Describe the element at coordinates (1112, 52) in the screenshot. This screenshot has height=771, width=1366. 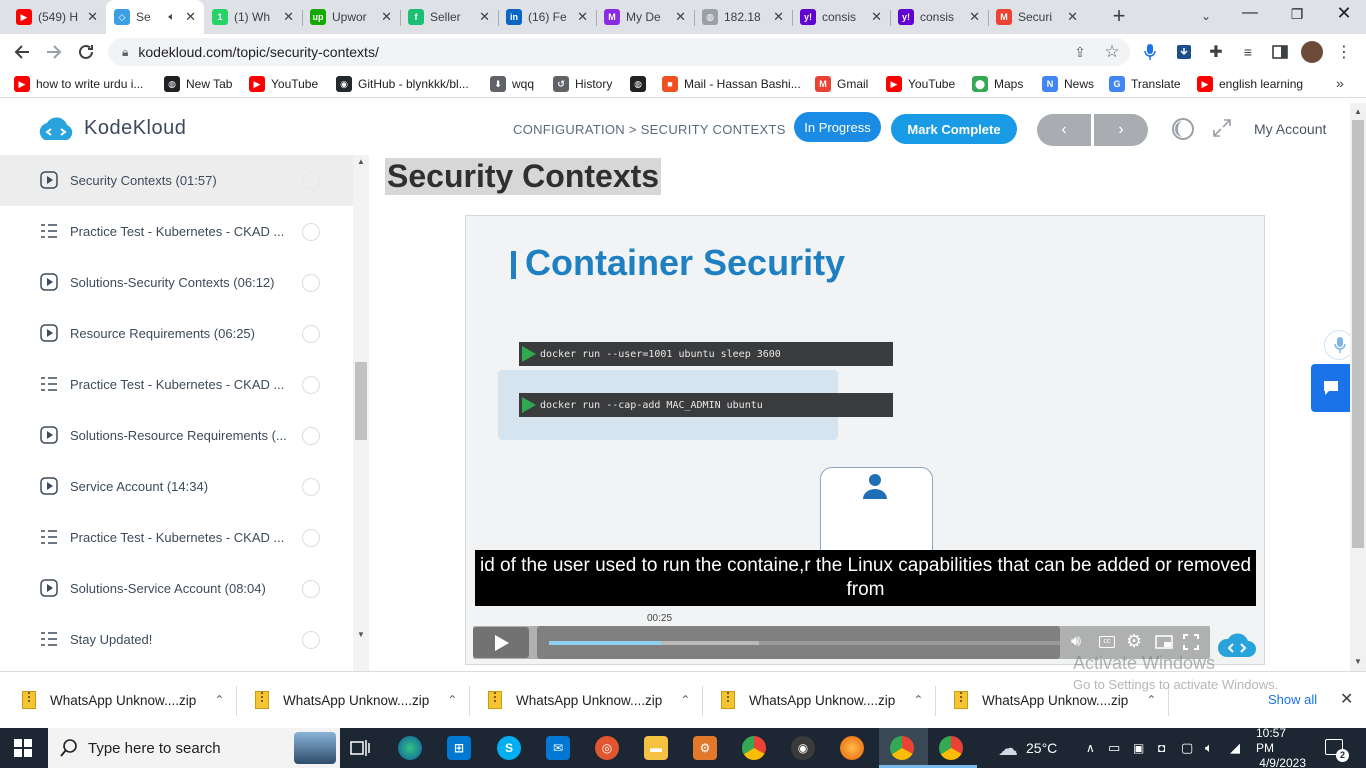
I see `bookmark-star-icon: ☆` at that location.